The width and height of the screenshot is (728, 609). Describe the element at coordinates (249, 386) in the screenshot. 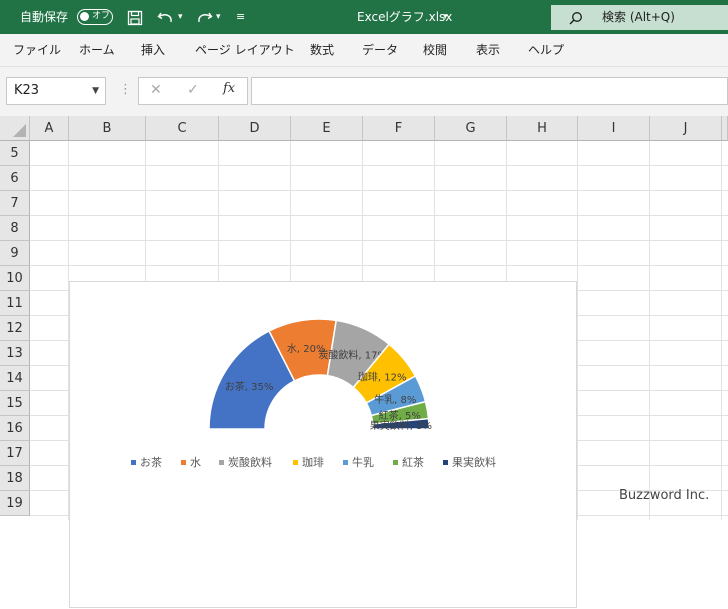

I see `data-label-1: お茶, 35%` at that location.